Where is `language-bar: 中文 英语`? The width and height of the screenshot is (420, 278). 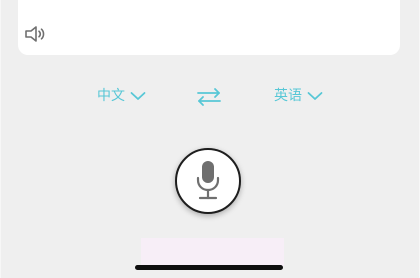
language-bar: 中文 英语 is located at coordinates (210, 96).